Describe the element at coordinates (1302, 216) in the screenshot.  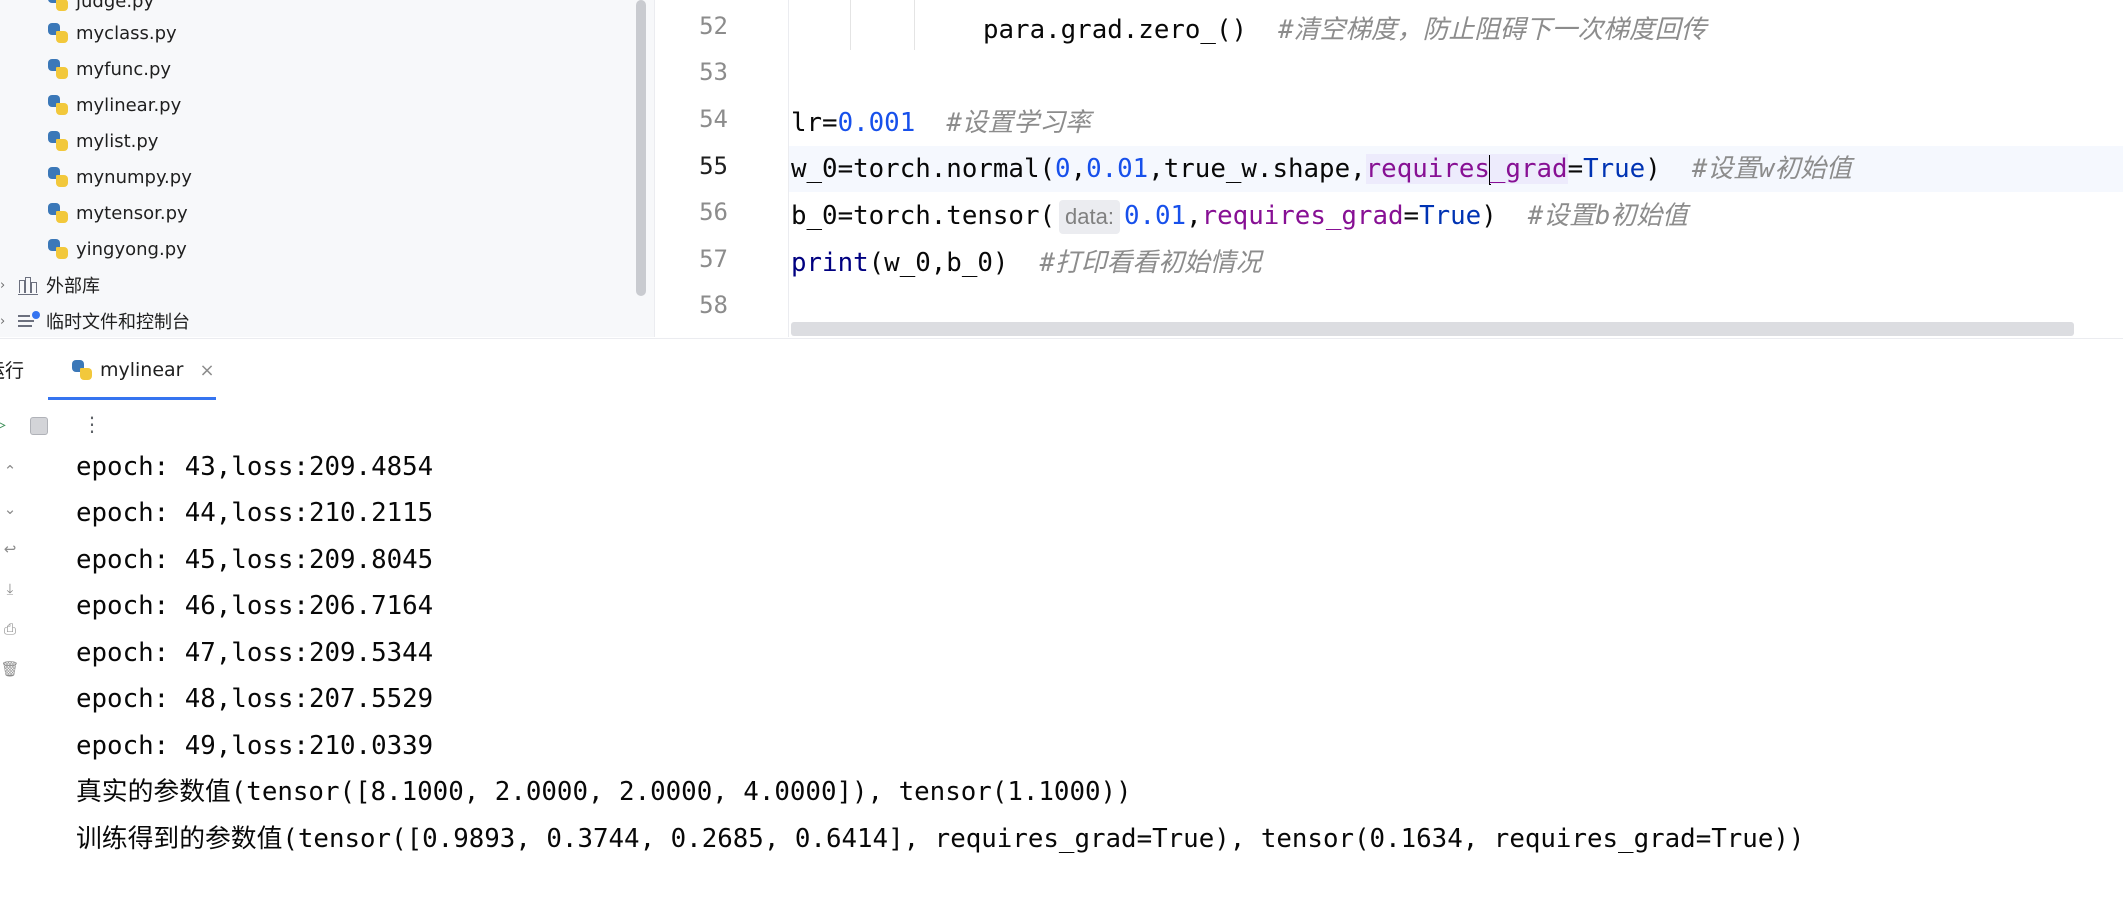
I see `code-param: requires_grad` at that location.